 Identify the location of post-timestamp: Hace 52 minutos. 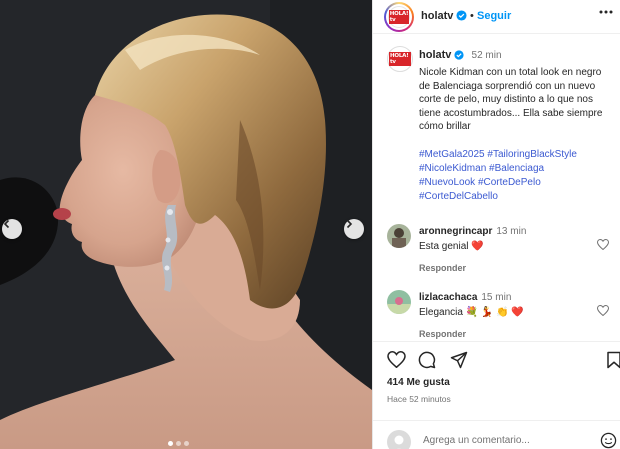
(419, 399).